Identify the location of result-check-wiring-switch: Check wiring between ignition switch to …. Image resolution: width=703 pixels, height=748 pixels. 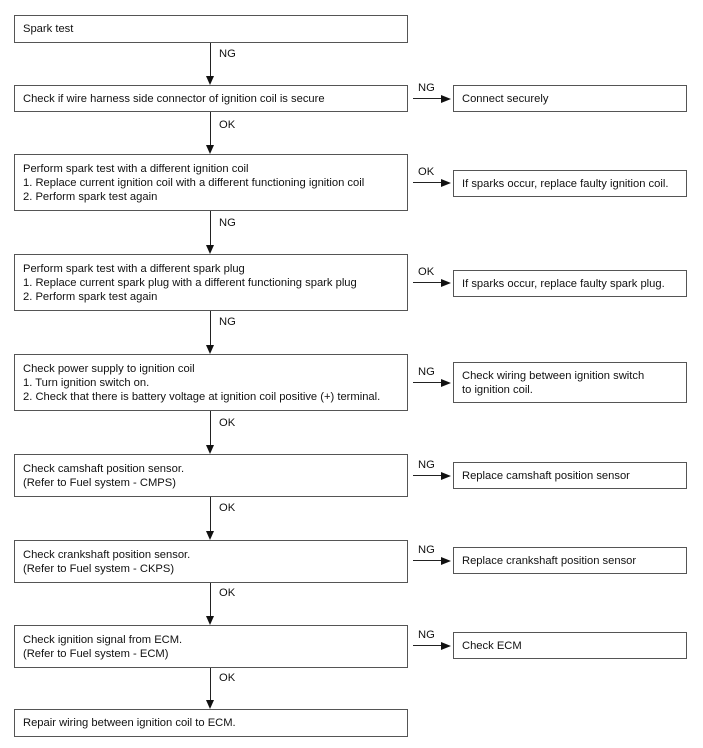
(570, 382).